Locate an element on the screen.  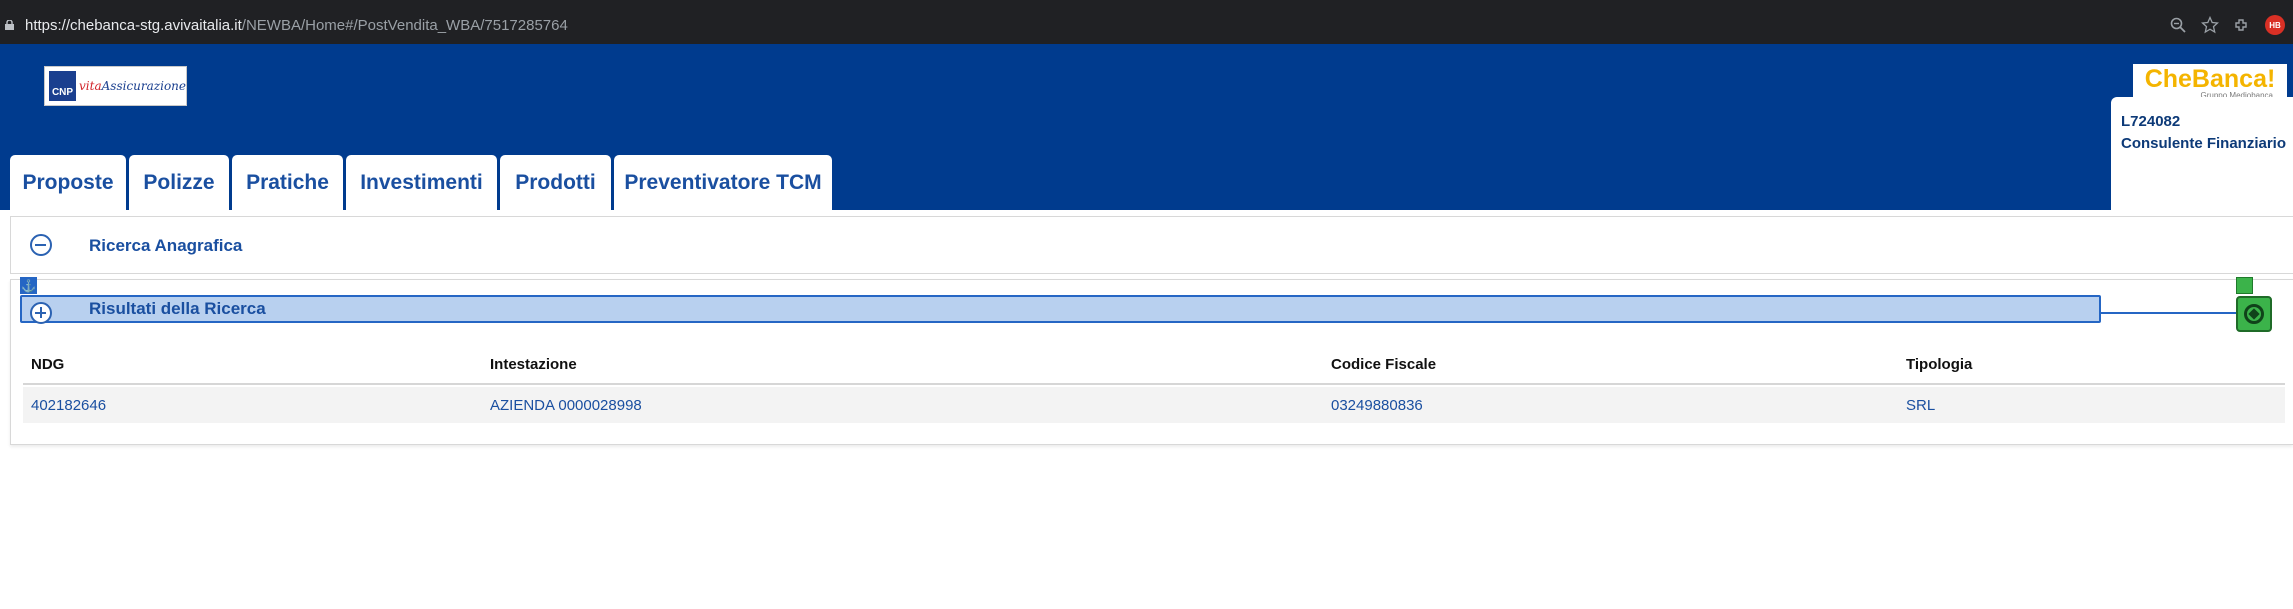
cell-codice-fiscale: 03249880836 is located at coordinates (1377, 405).